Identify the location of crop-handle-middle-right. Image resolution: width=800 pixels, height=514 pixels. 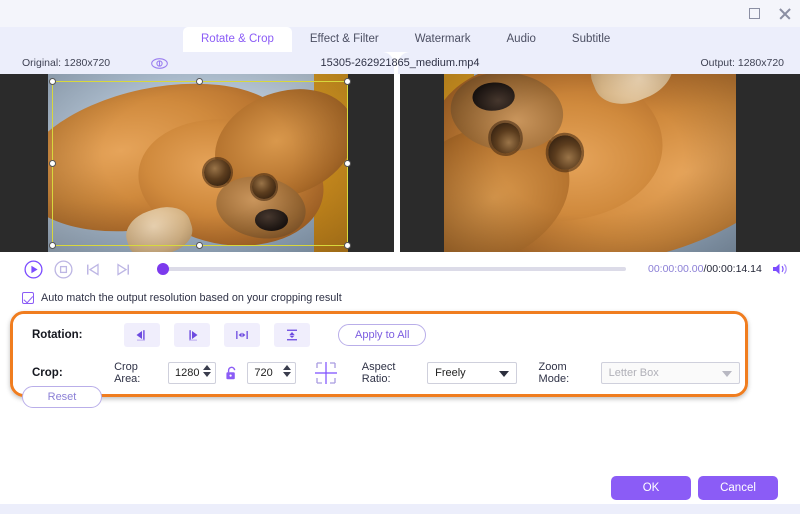
(347, 163).